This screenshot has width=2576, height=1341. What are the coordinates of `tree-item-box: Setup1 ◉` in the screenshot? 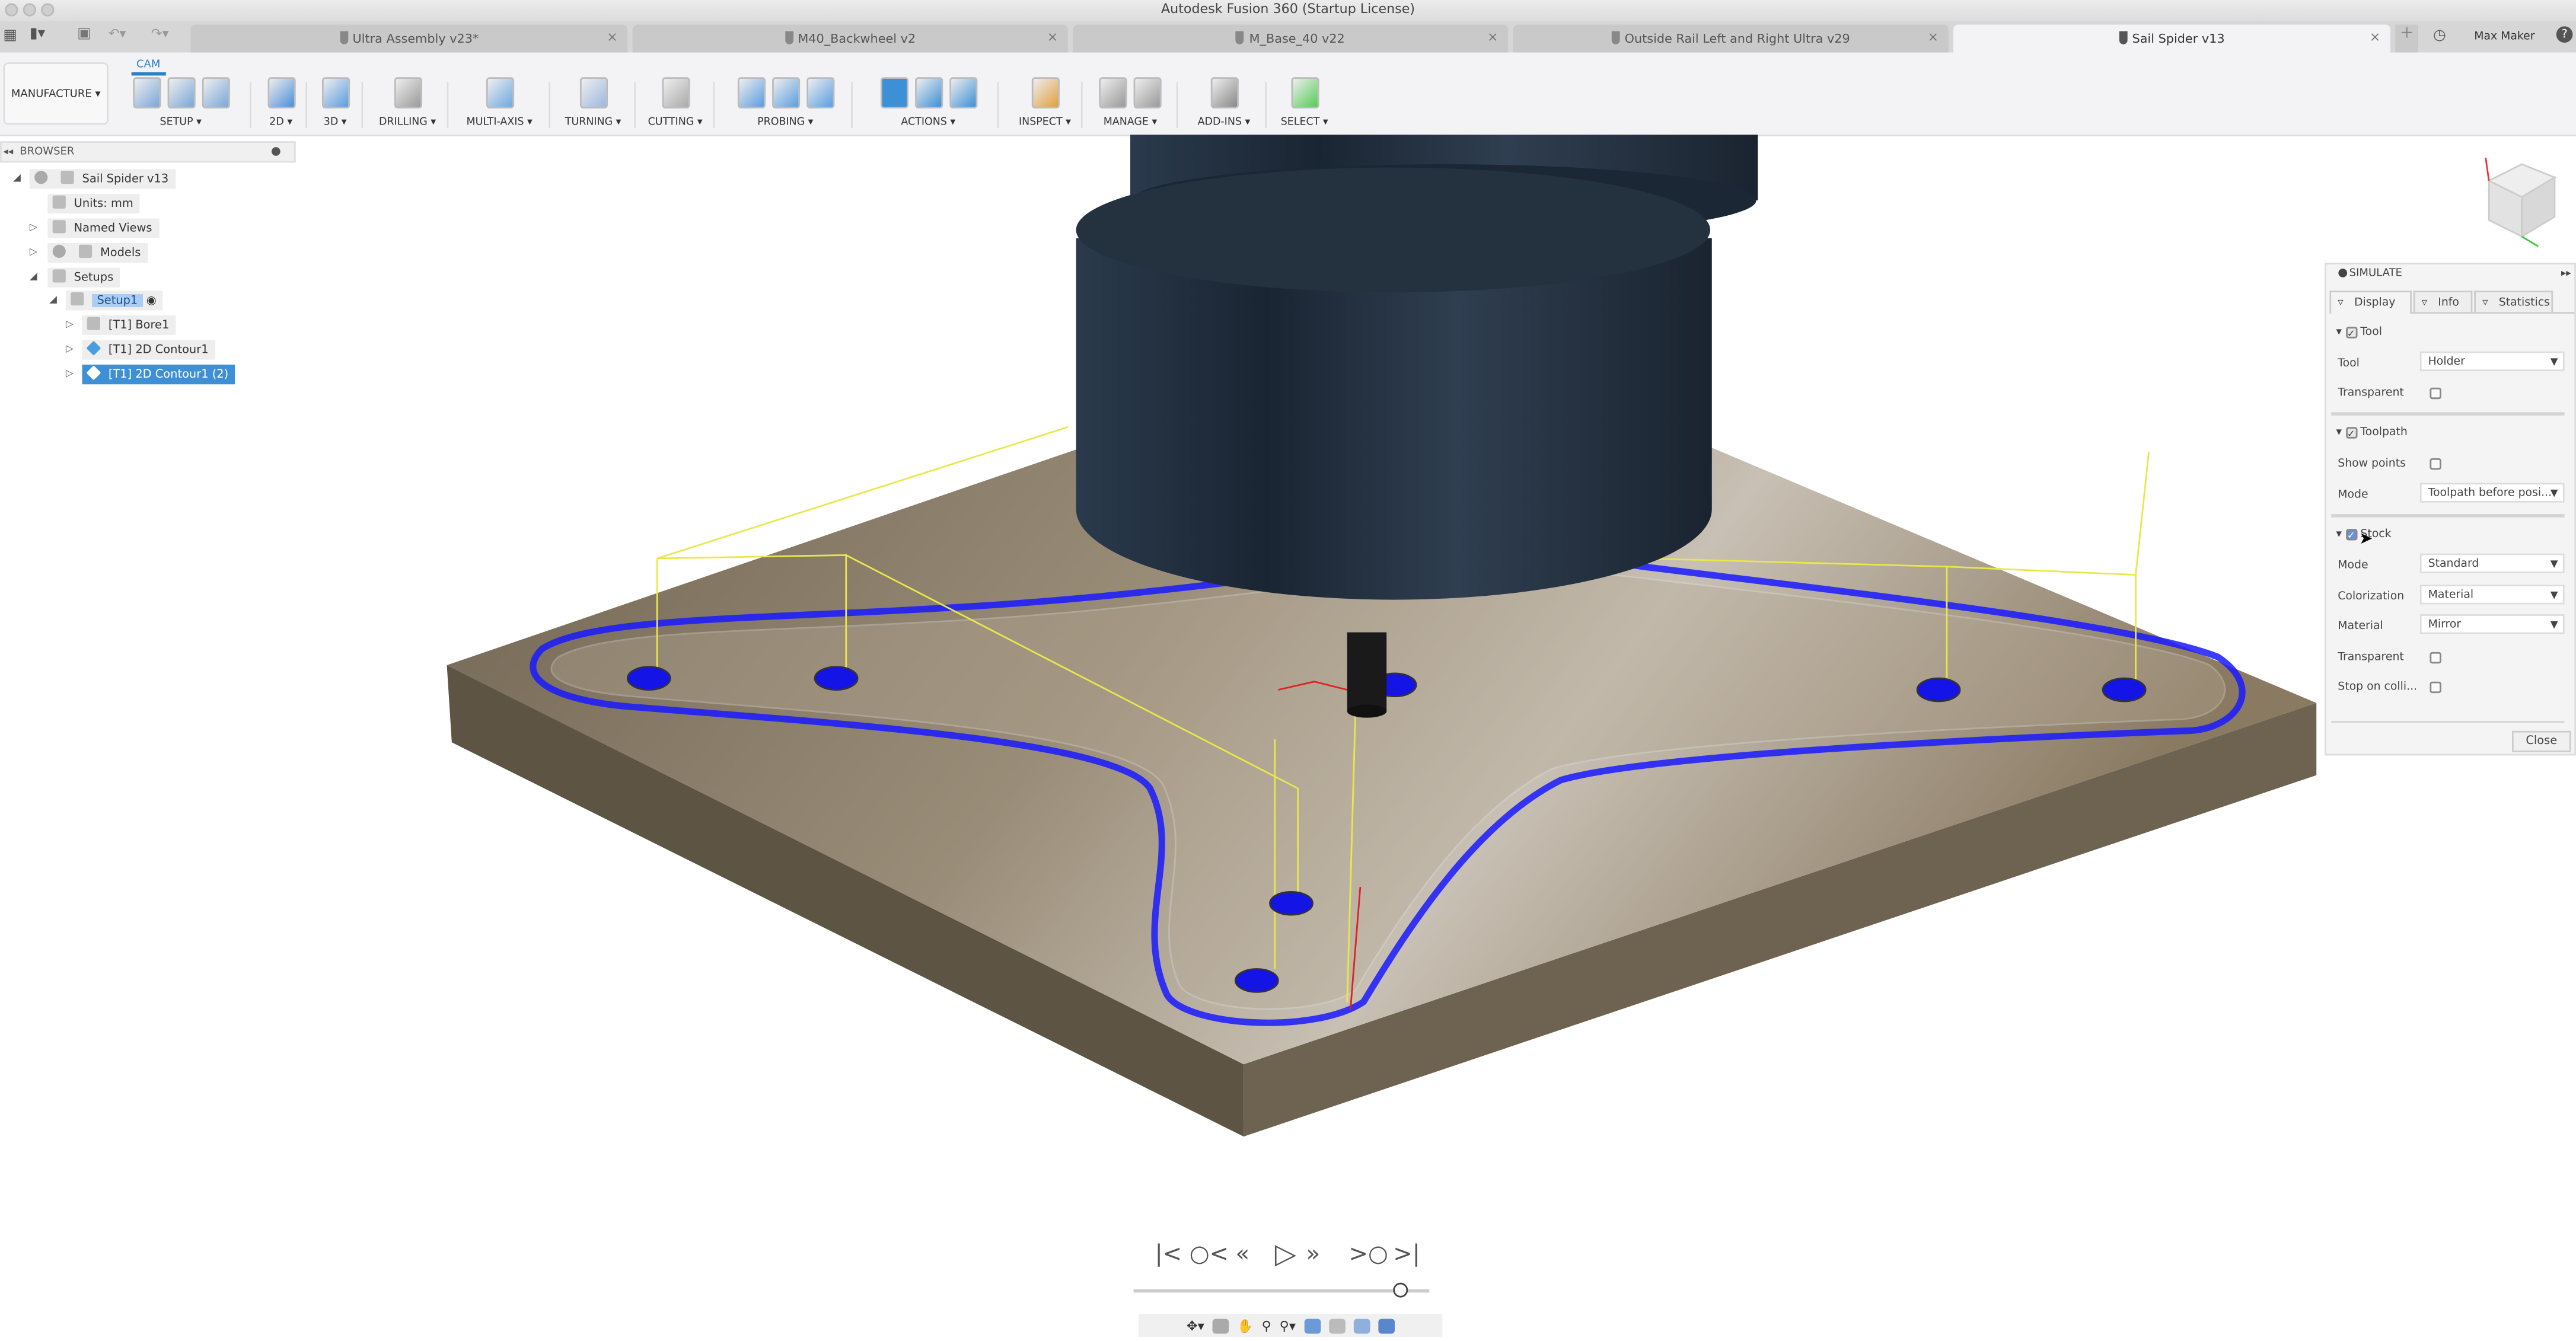 It's located at (114, 300).